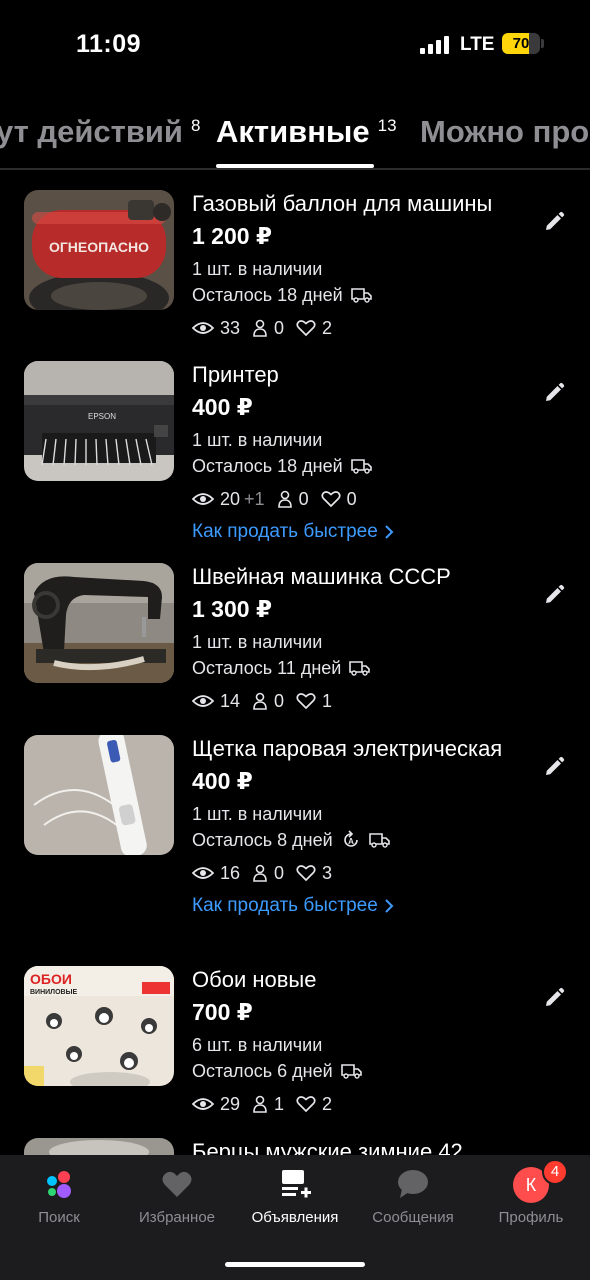 This screenshot has height=1280, width=590. I want to click on listing-title: Обои новые, so click(362, 980).